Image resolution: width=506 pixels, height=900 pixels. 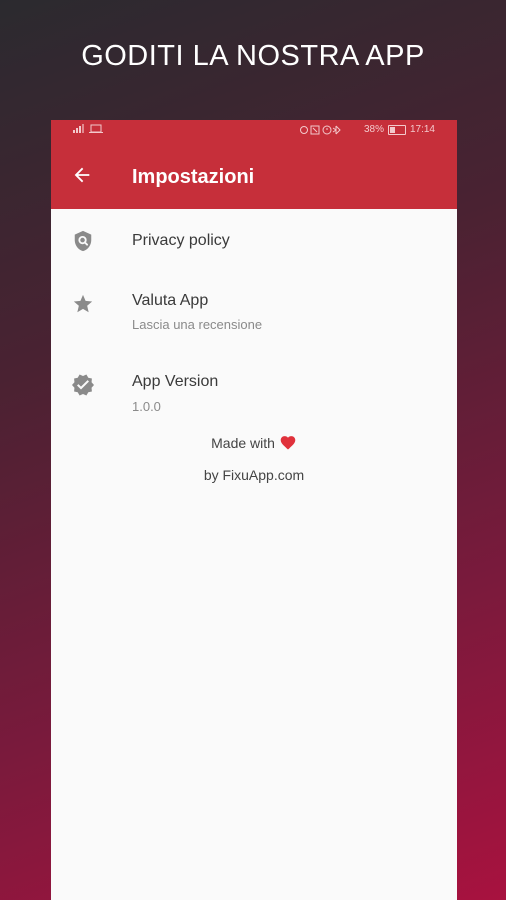 I want to click on page-title: Impostazioni, so click(x=193, y=177).